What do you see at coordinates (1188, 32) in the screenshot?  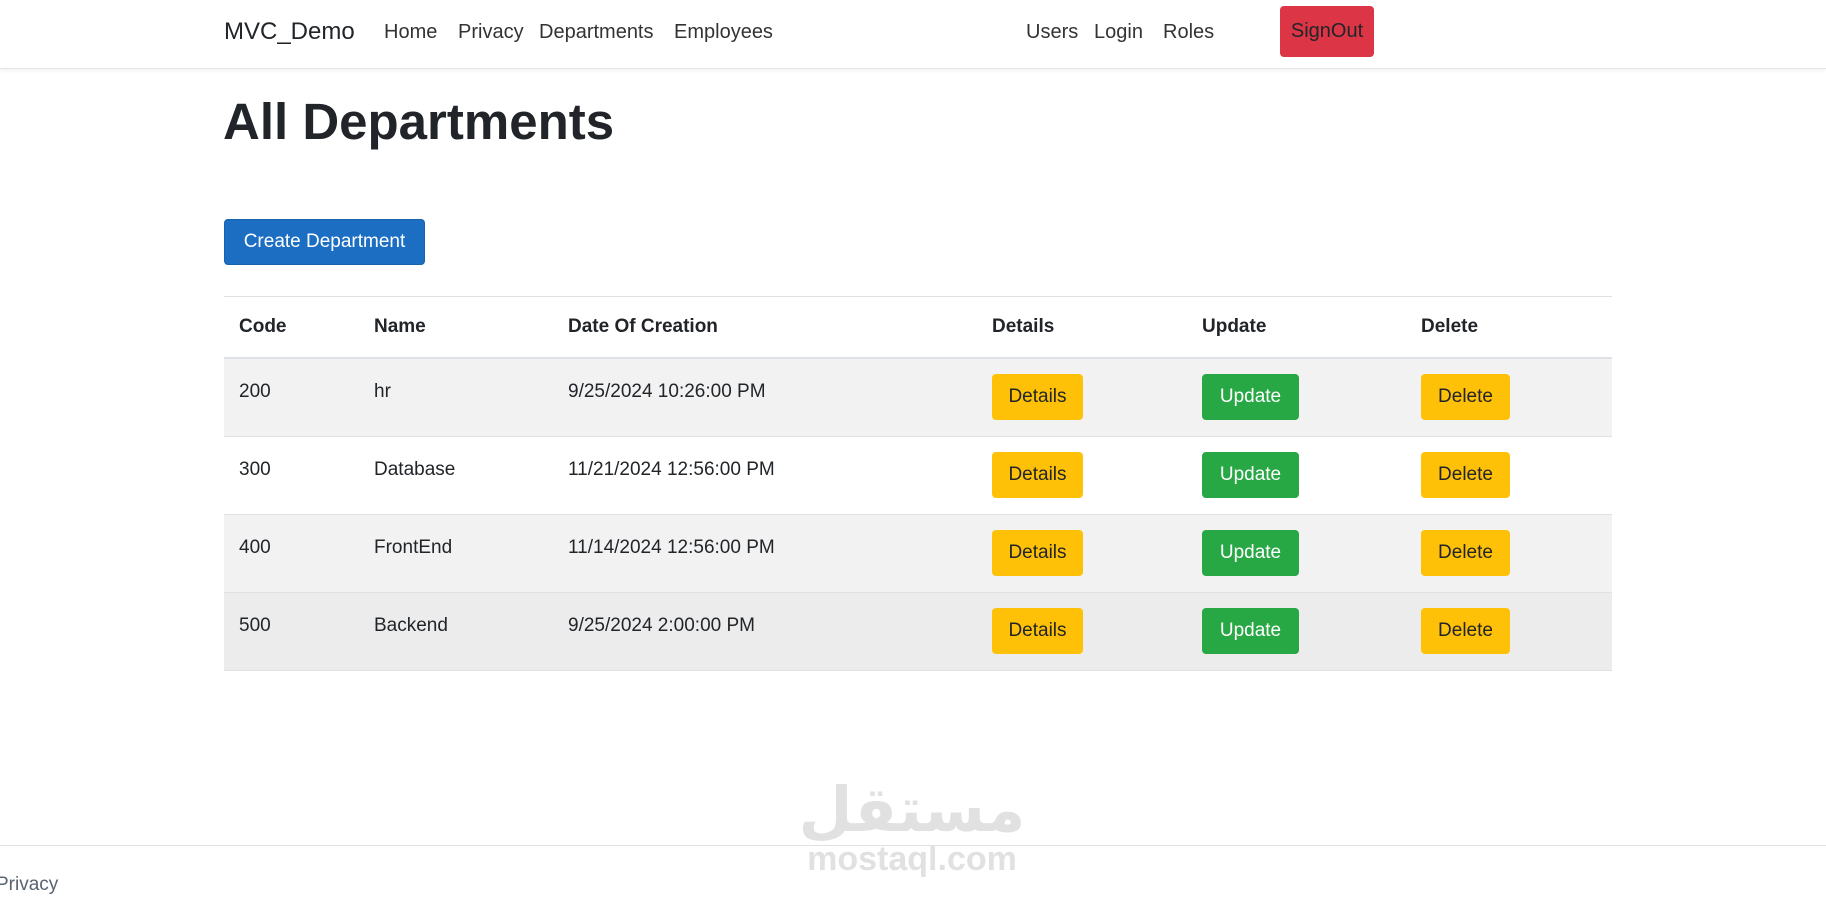 I see `nav-link-roles: Roles` at bounding box center [1188, 32].